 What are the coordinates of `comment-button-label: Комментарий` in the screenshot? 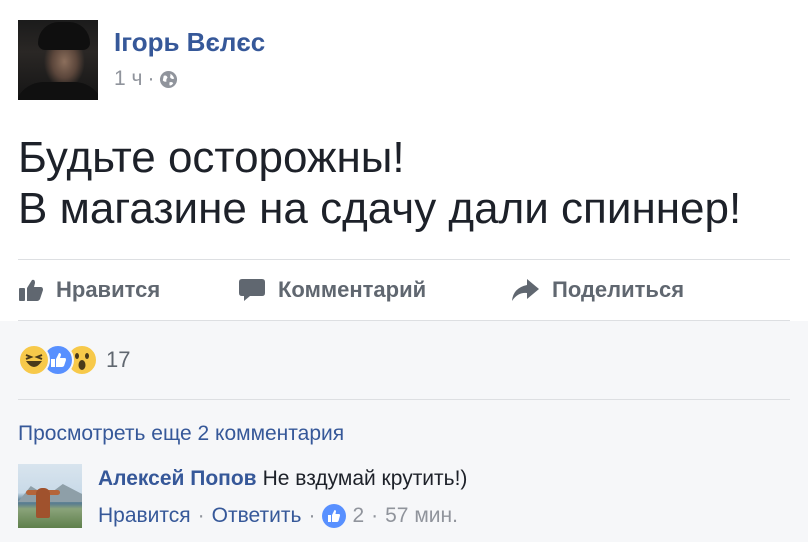 It's located at (352, 289).